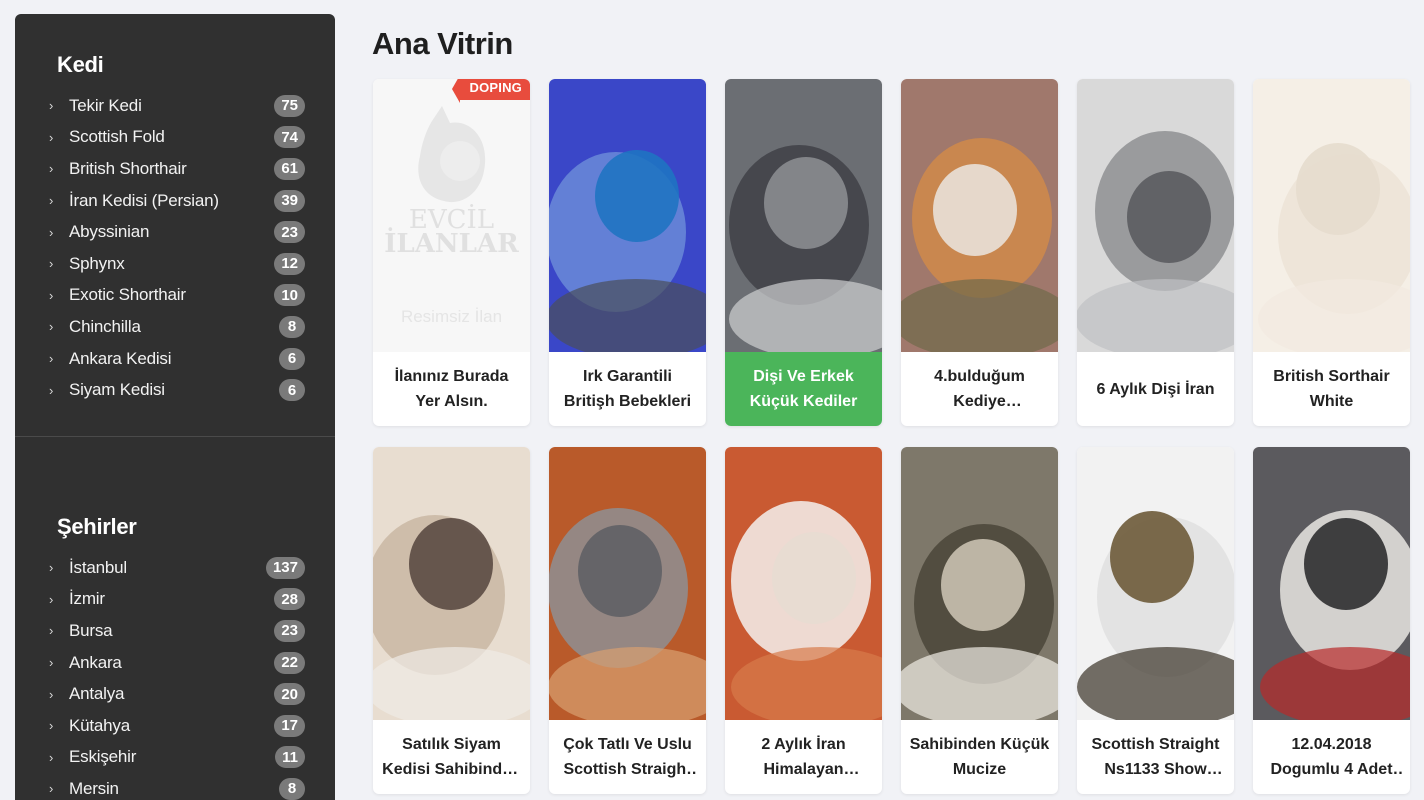 The width and height of the screenshot is (1424, 800). I want to click on count-badge: 6, so click(292, 358).